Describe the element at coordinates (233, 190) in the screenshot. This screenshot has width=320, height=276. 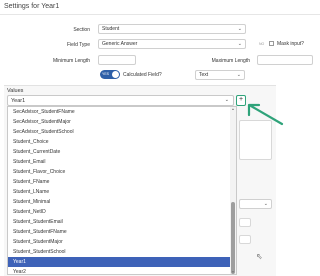
I see `dropdown-scrollbar: ▲ ▼` at that location.